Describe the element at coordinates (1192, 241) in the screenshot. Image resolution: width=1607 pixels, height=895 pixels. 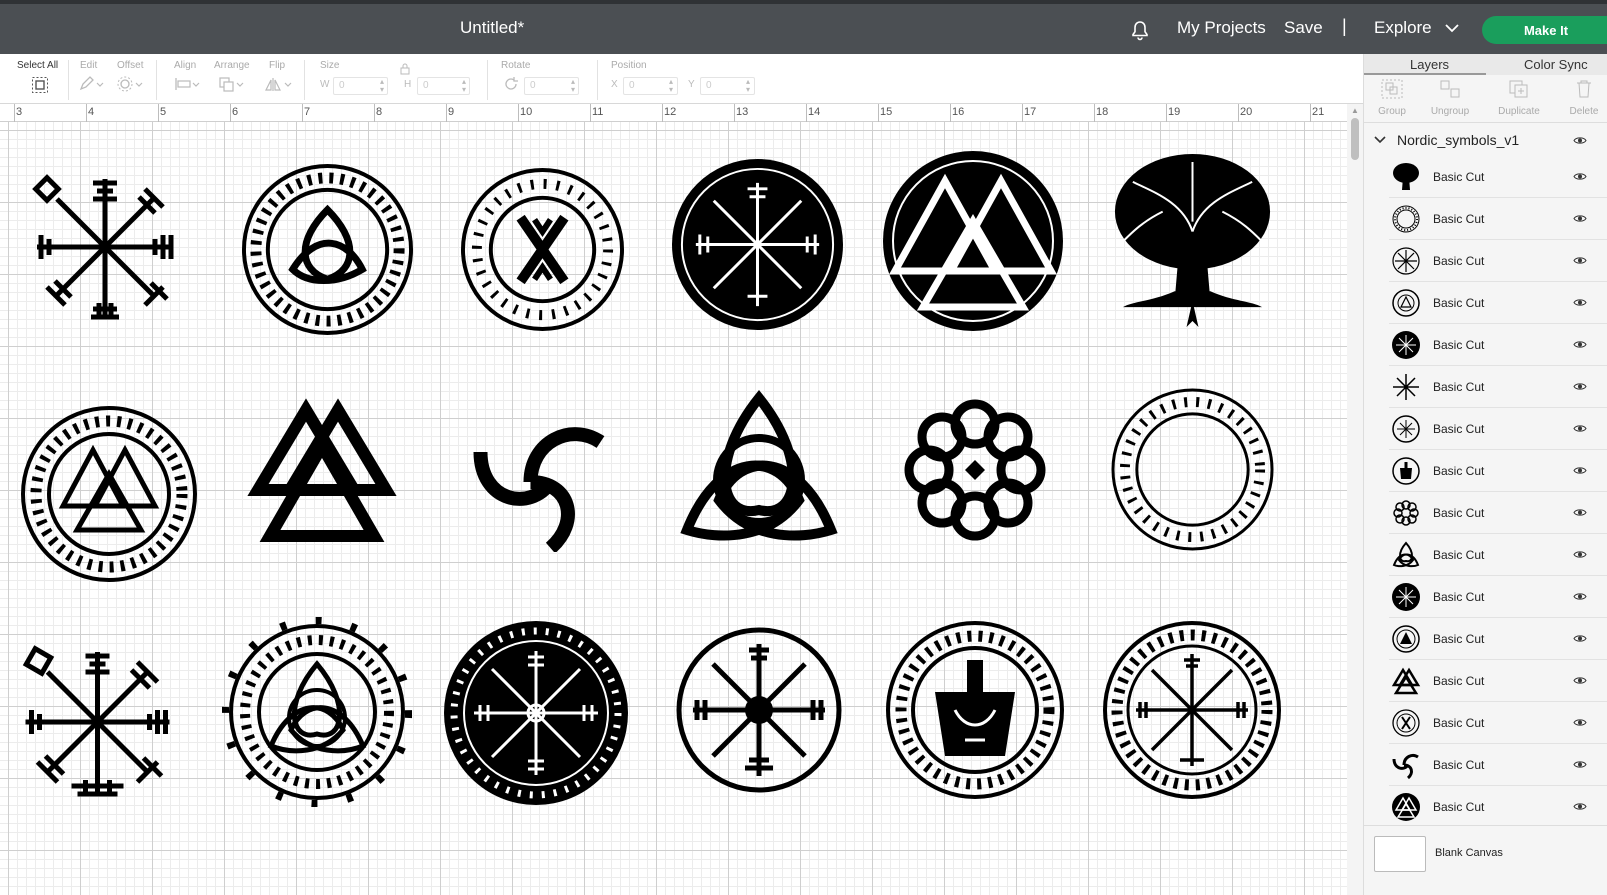
I see `tree-of-life-symbol` at that location.